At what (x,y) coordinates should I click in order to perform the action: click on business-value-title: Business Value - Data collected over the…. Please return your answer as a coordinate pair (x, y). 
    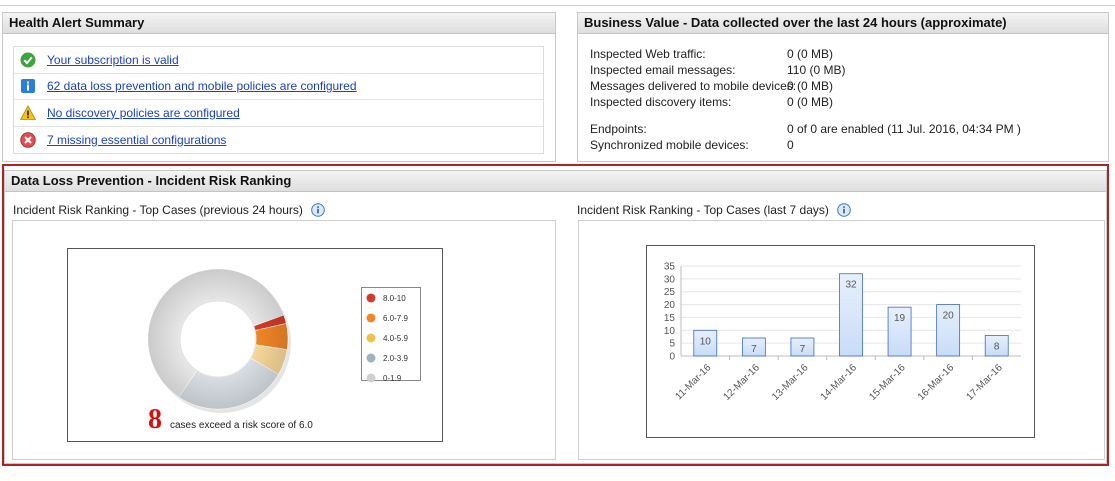
    Looking at the image, I should click on (843, 23).